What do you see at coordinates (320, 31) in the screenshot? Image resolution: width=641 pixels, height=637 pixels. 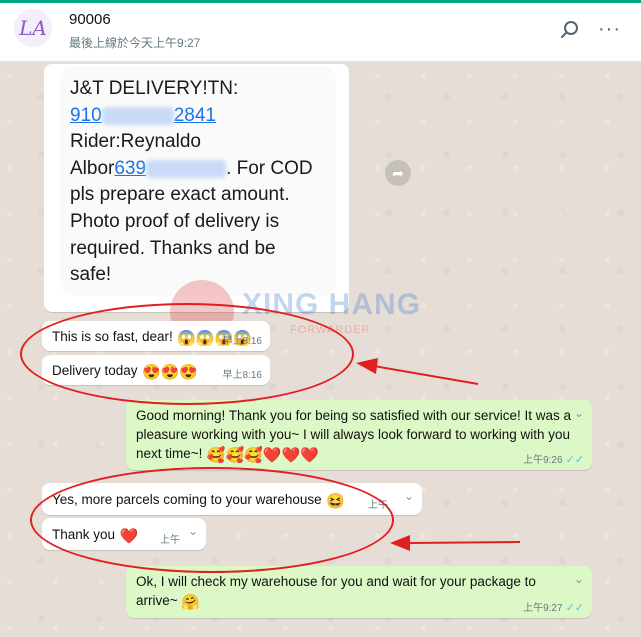 I see `chat-header: LA 90006 最後上線於今天上午9:27 ···` at bounding box center [320, 31].